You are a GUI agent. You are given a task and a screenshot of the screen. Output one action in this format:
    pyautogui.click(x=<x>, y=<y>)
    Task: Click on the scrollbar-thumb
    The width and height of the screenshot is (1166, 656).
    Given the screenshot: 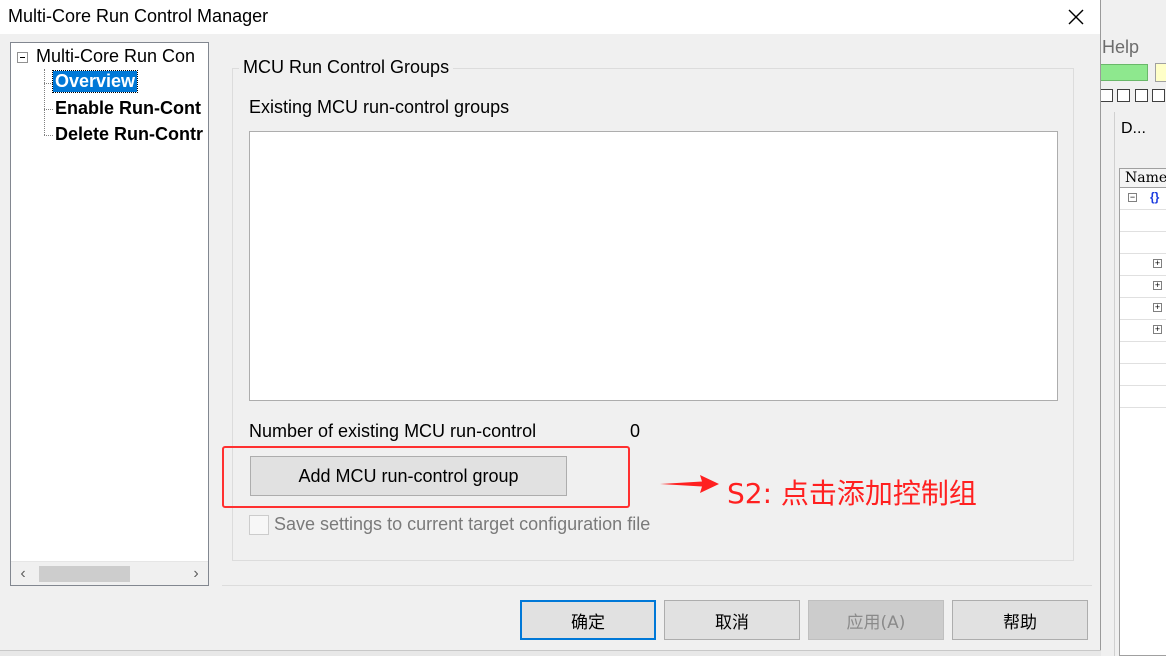 What is the action you would take?
    pyautogui.click(x=84, y=574)
    